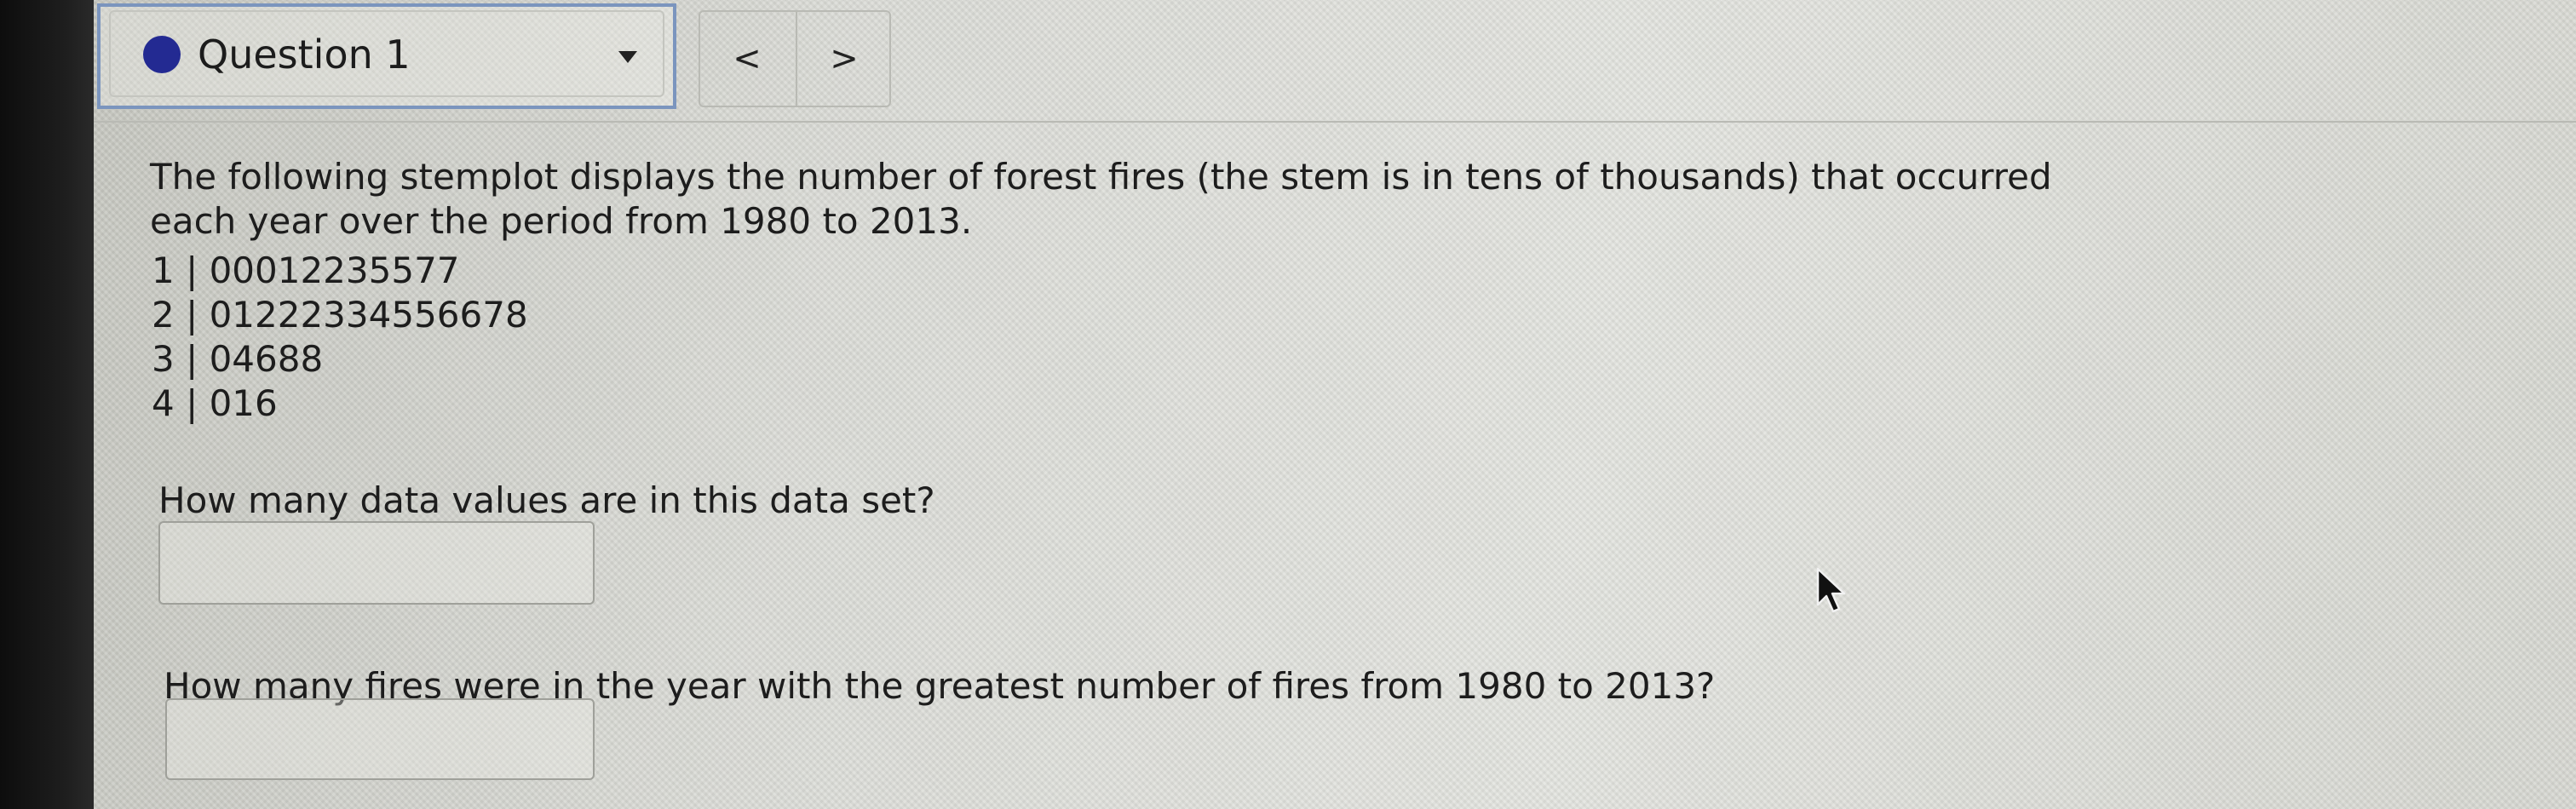 The width and height of the screenshot is (2576, 809). Describe the element at coordinates (627, 57) in the screenshot. I see `caret-down-icon` at that location.